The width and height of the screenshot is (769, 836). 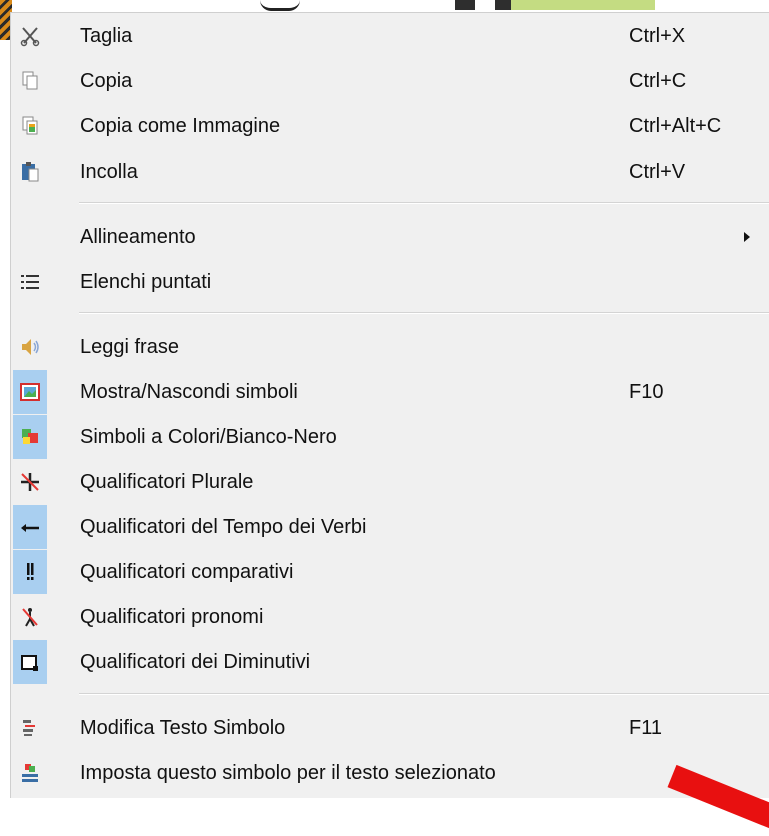 What do you see at coordinates (657, 36) in the screenshot?
I see `menu-item-shortcut: Ctrl+X` at bounding box center [657, 36].